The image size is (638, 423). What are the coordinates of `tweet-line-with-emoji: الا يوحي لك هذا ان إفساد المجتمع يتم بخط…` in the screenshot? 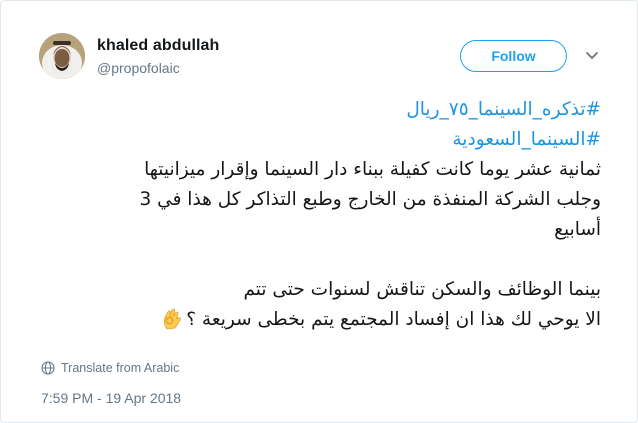 It's located at (321, 320).